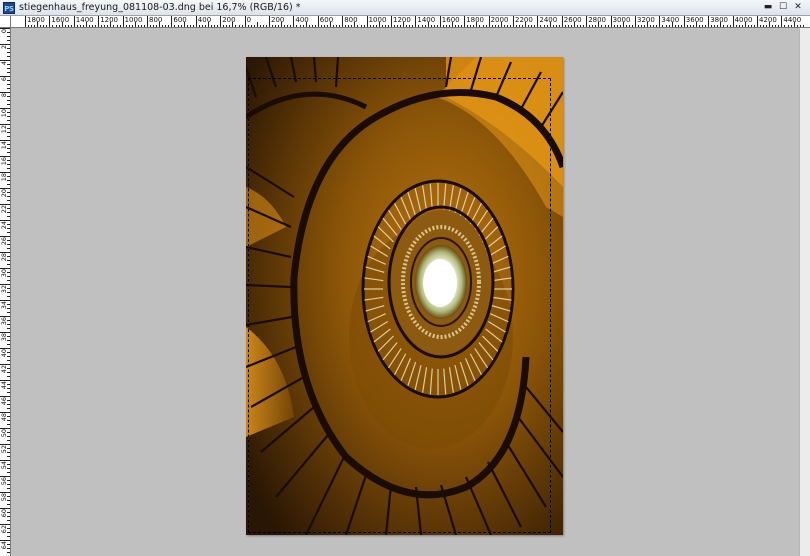 This screenshot has height=556, width=810. Describe the element at coordinates (719, 20) in the screenshot. I see `ruler-label: 3800` at that location.